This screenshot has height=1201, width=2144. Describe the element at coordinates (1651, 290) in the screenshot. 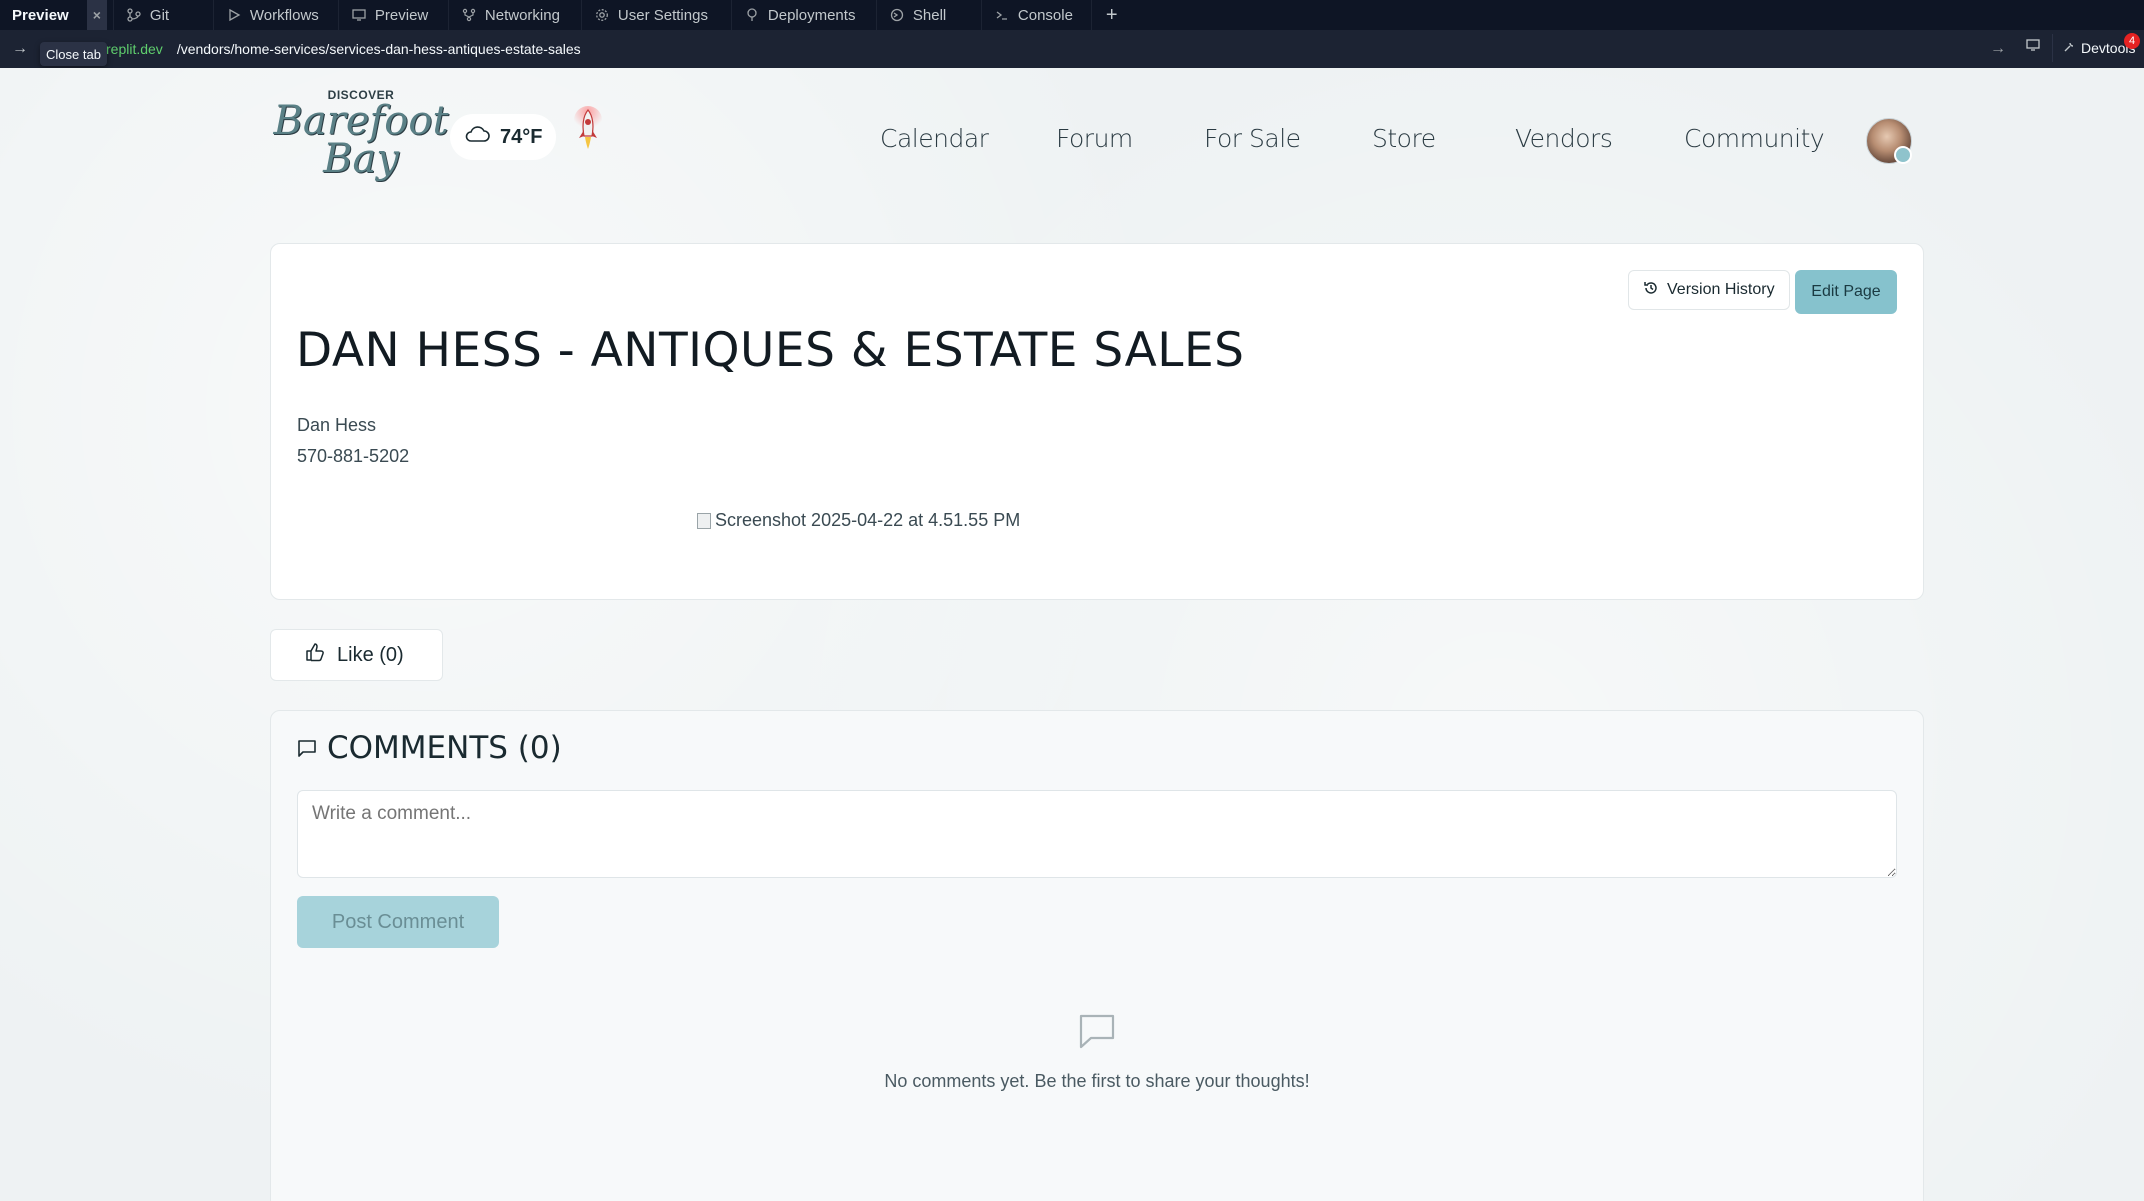

I see `history-icon` at that location.